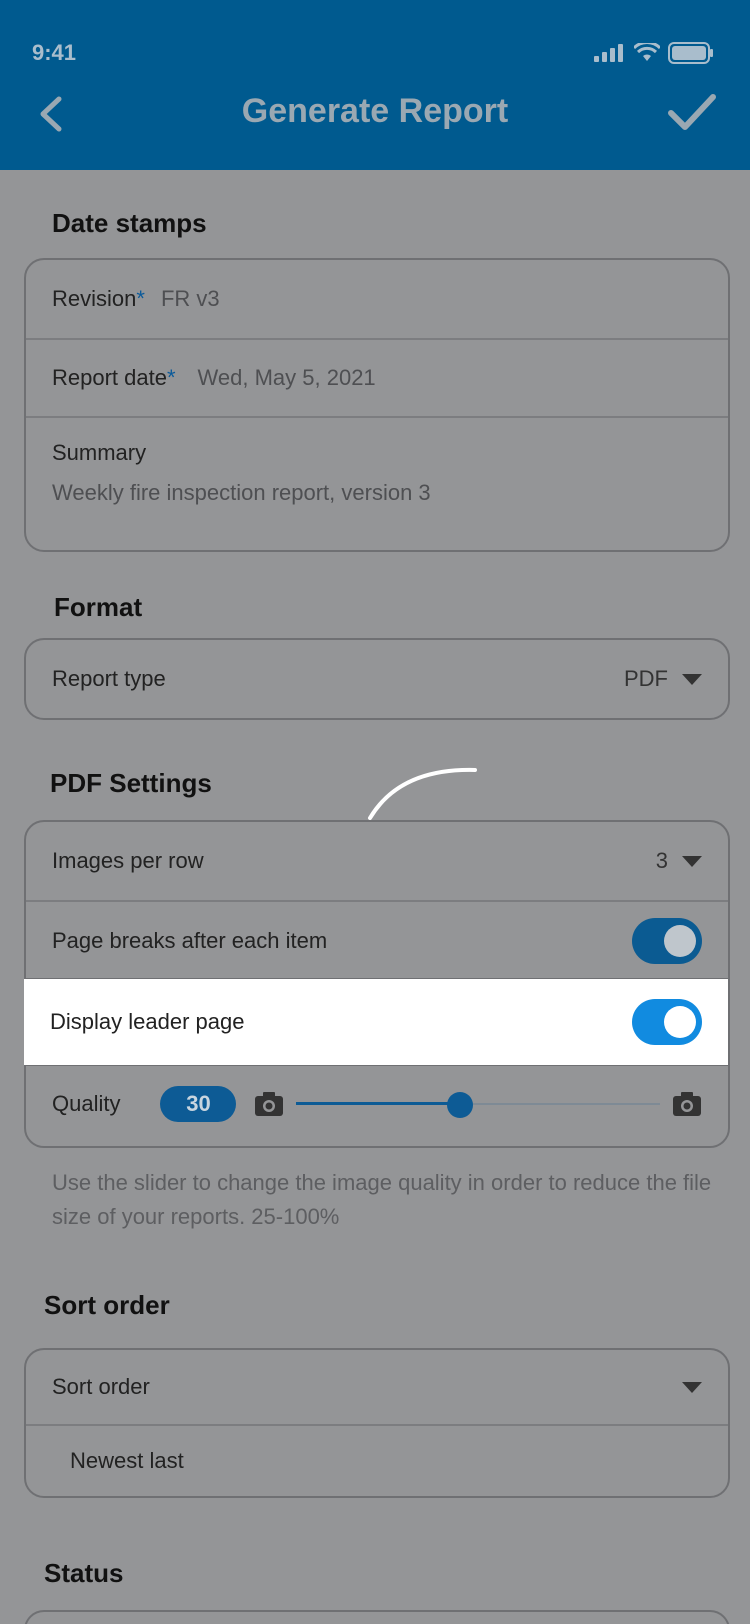  I want to click on quality-value-badge: 30, so click(198, 1104).